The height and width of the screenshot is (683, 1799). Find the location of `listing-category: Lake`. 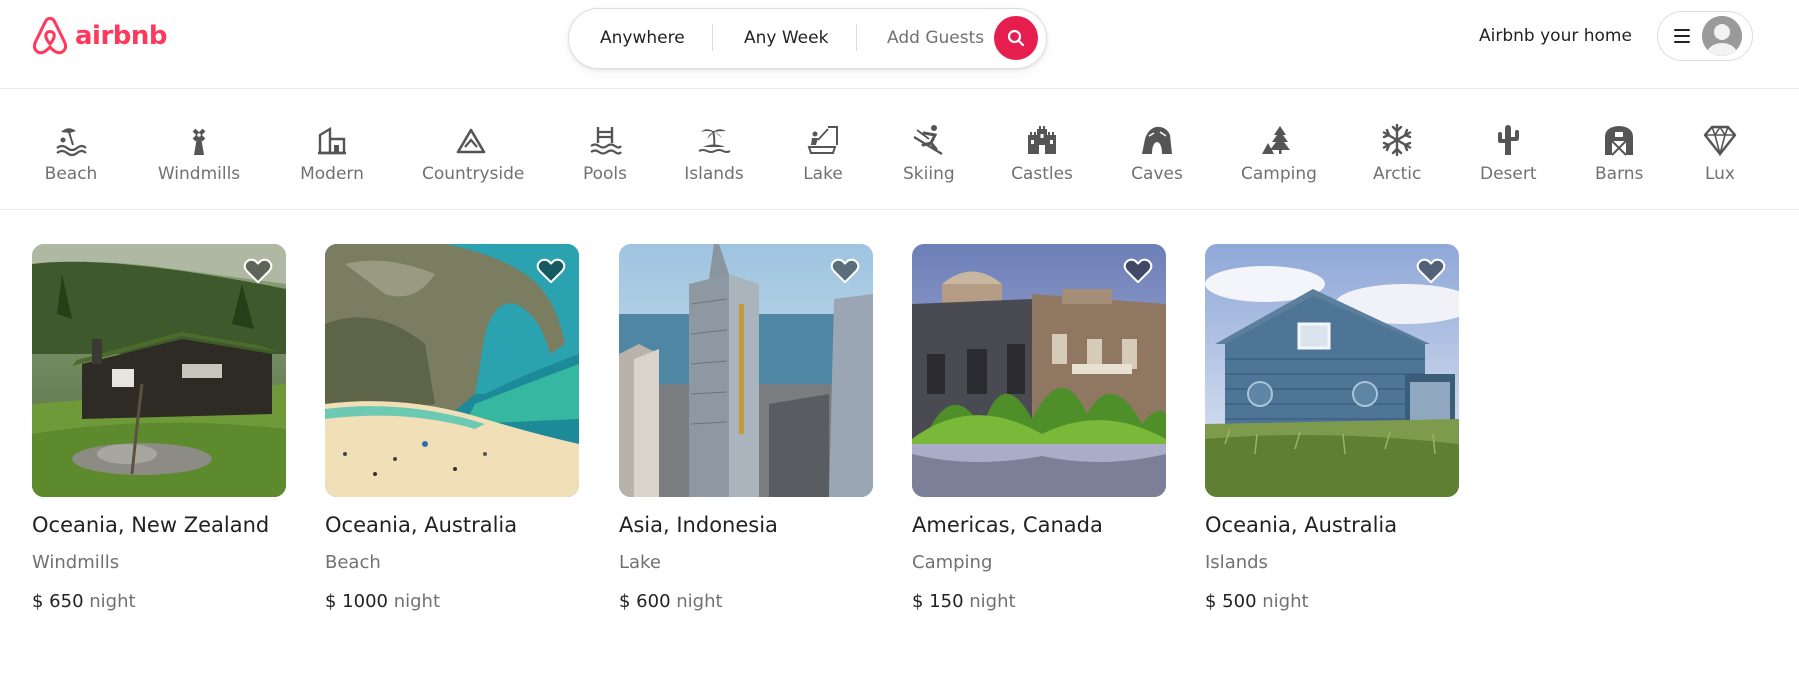

listing-category: Lake is located at coordinates (640, 562).